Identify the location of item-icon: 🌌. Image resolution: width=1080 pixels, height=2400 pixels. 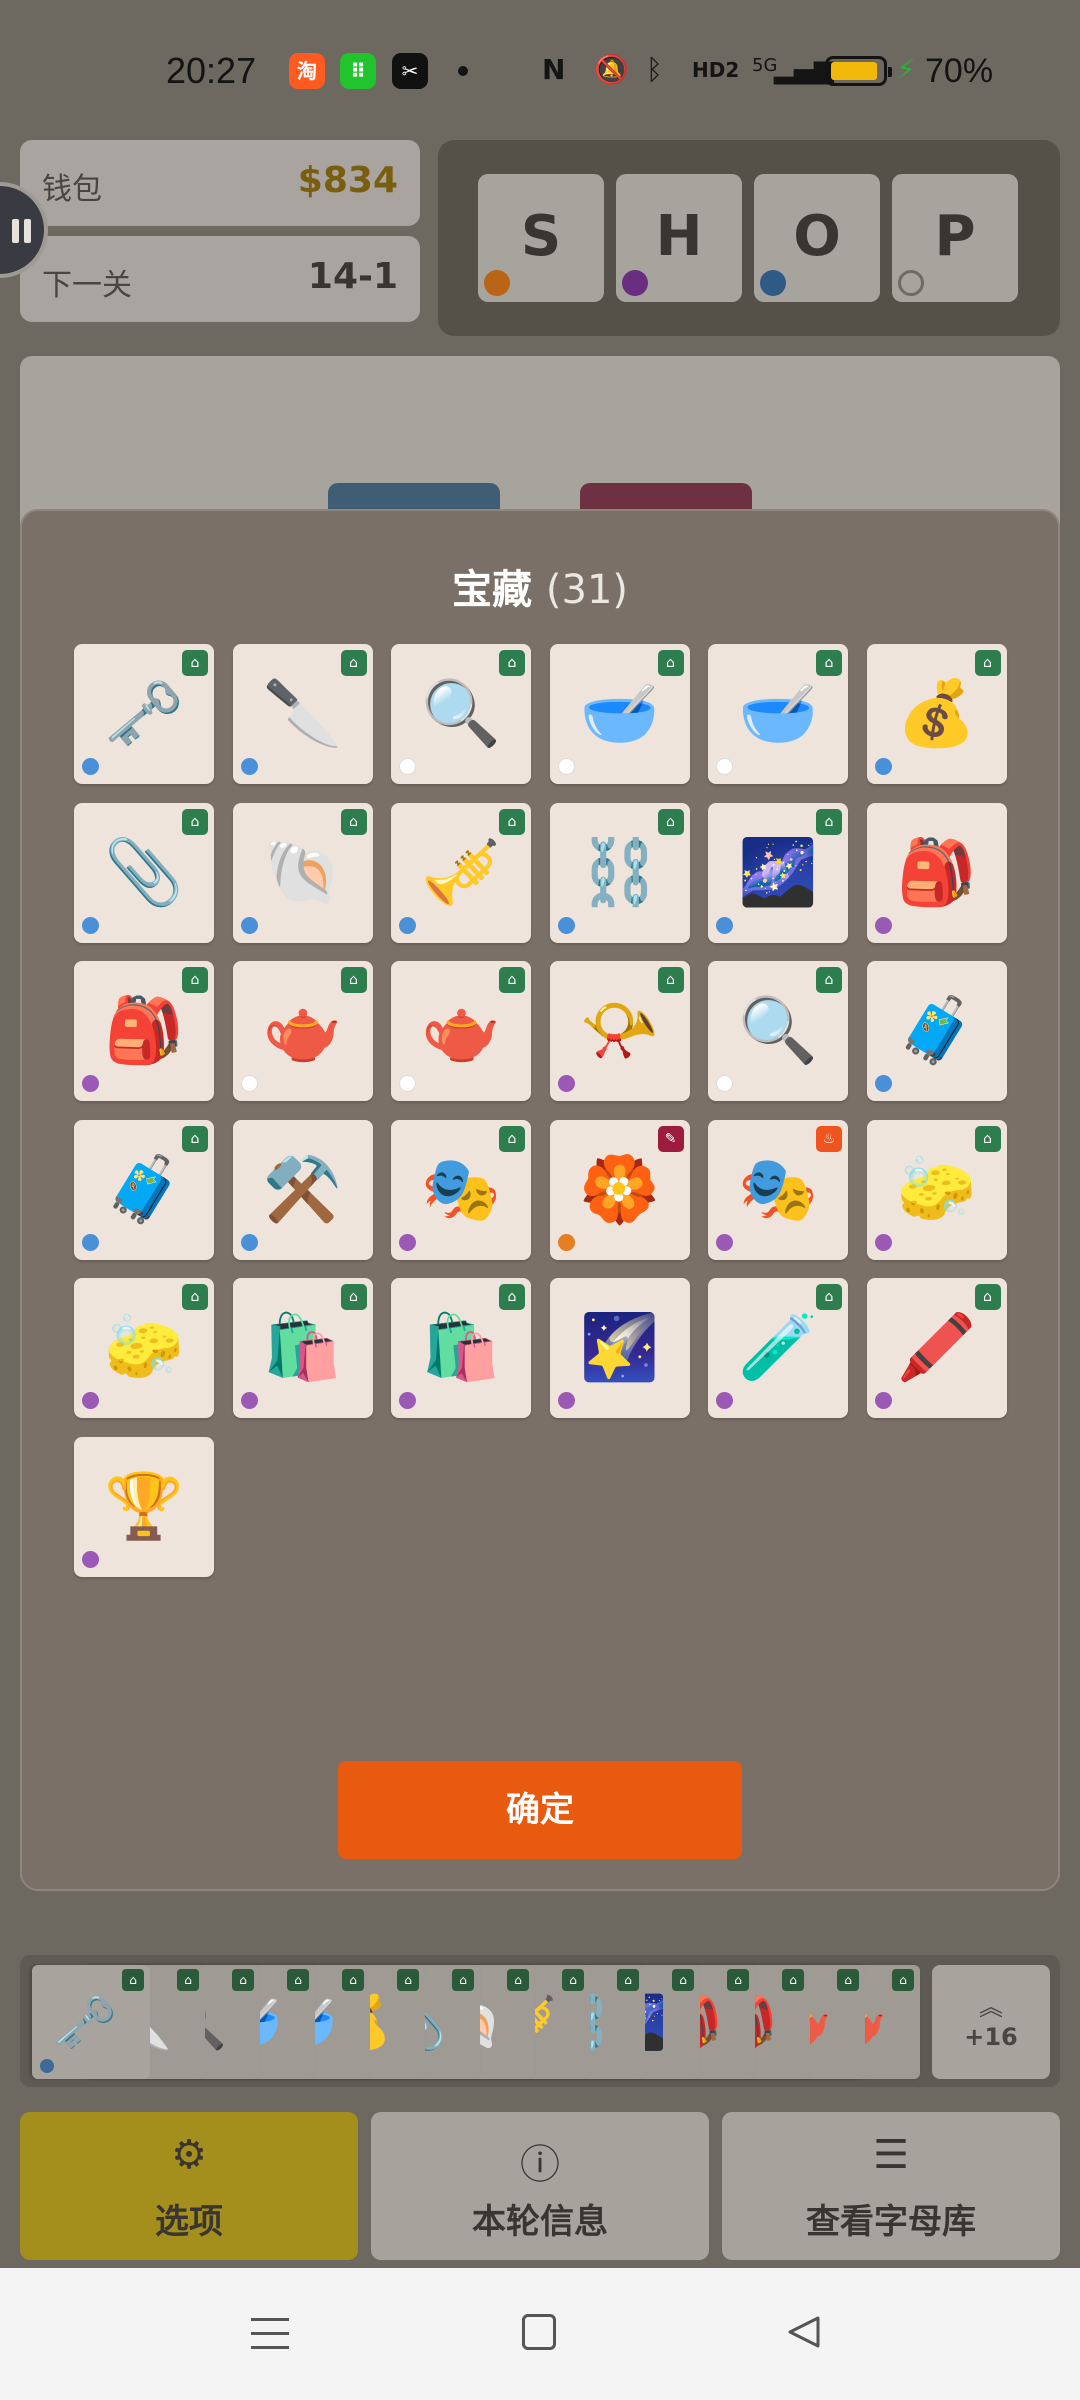
(778, 872).